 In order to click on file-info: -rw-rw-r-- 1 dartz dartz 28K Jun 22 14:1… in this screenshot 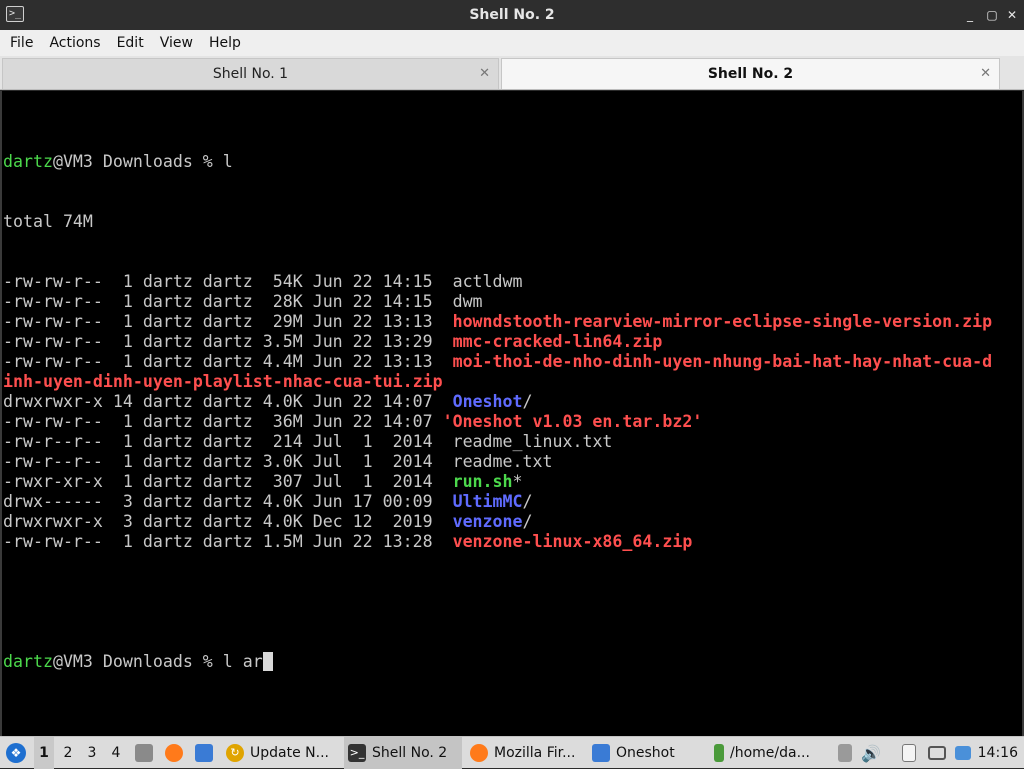, I will do `click(228, 301)`.